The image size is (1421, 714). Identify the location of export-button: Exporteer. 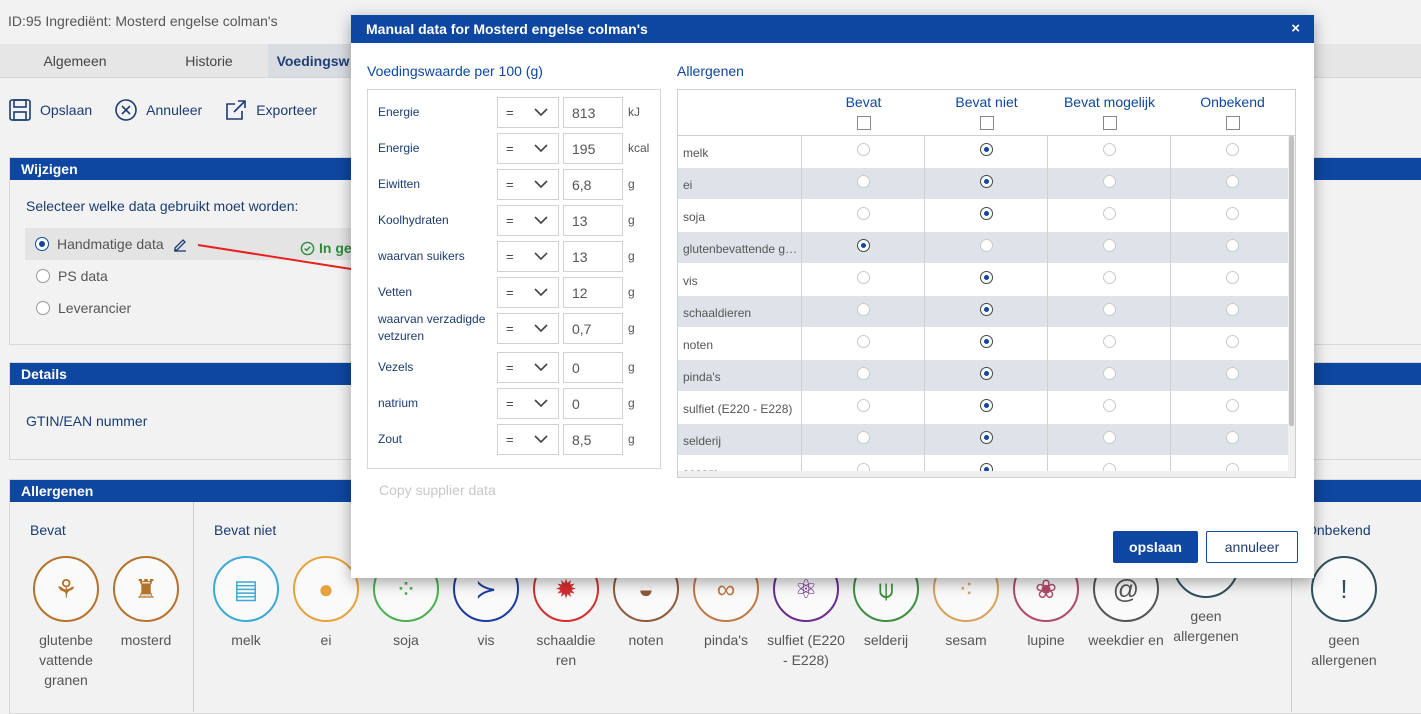
(270, 110).